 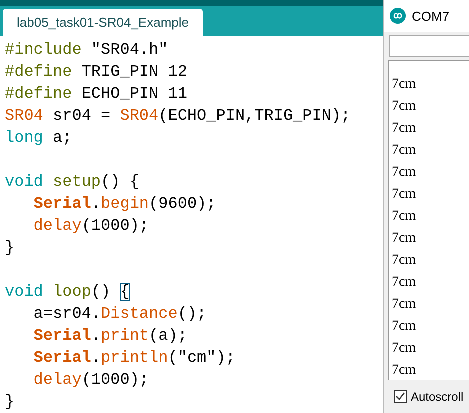 What do you see at coordinates (124, 204) in the screenshot?
I see `code-line: Serial.begin(9600);` at bounding box center [124, 204].